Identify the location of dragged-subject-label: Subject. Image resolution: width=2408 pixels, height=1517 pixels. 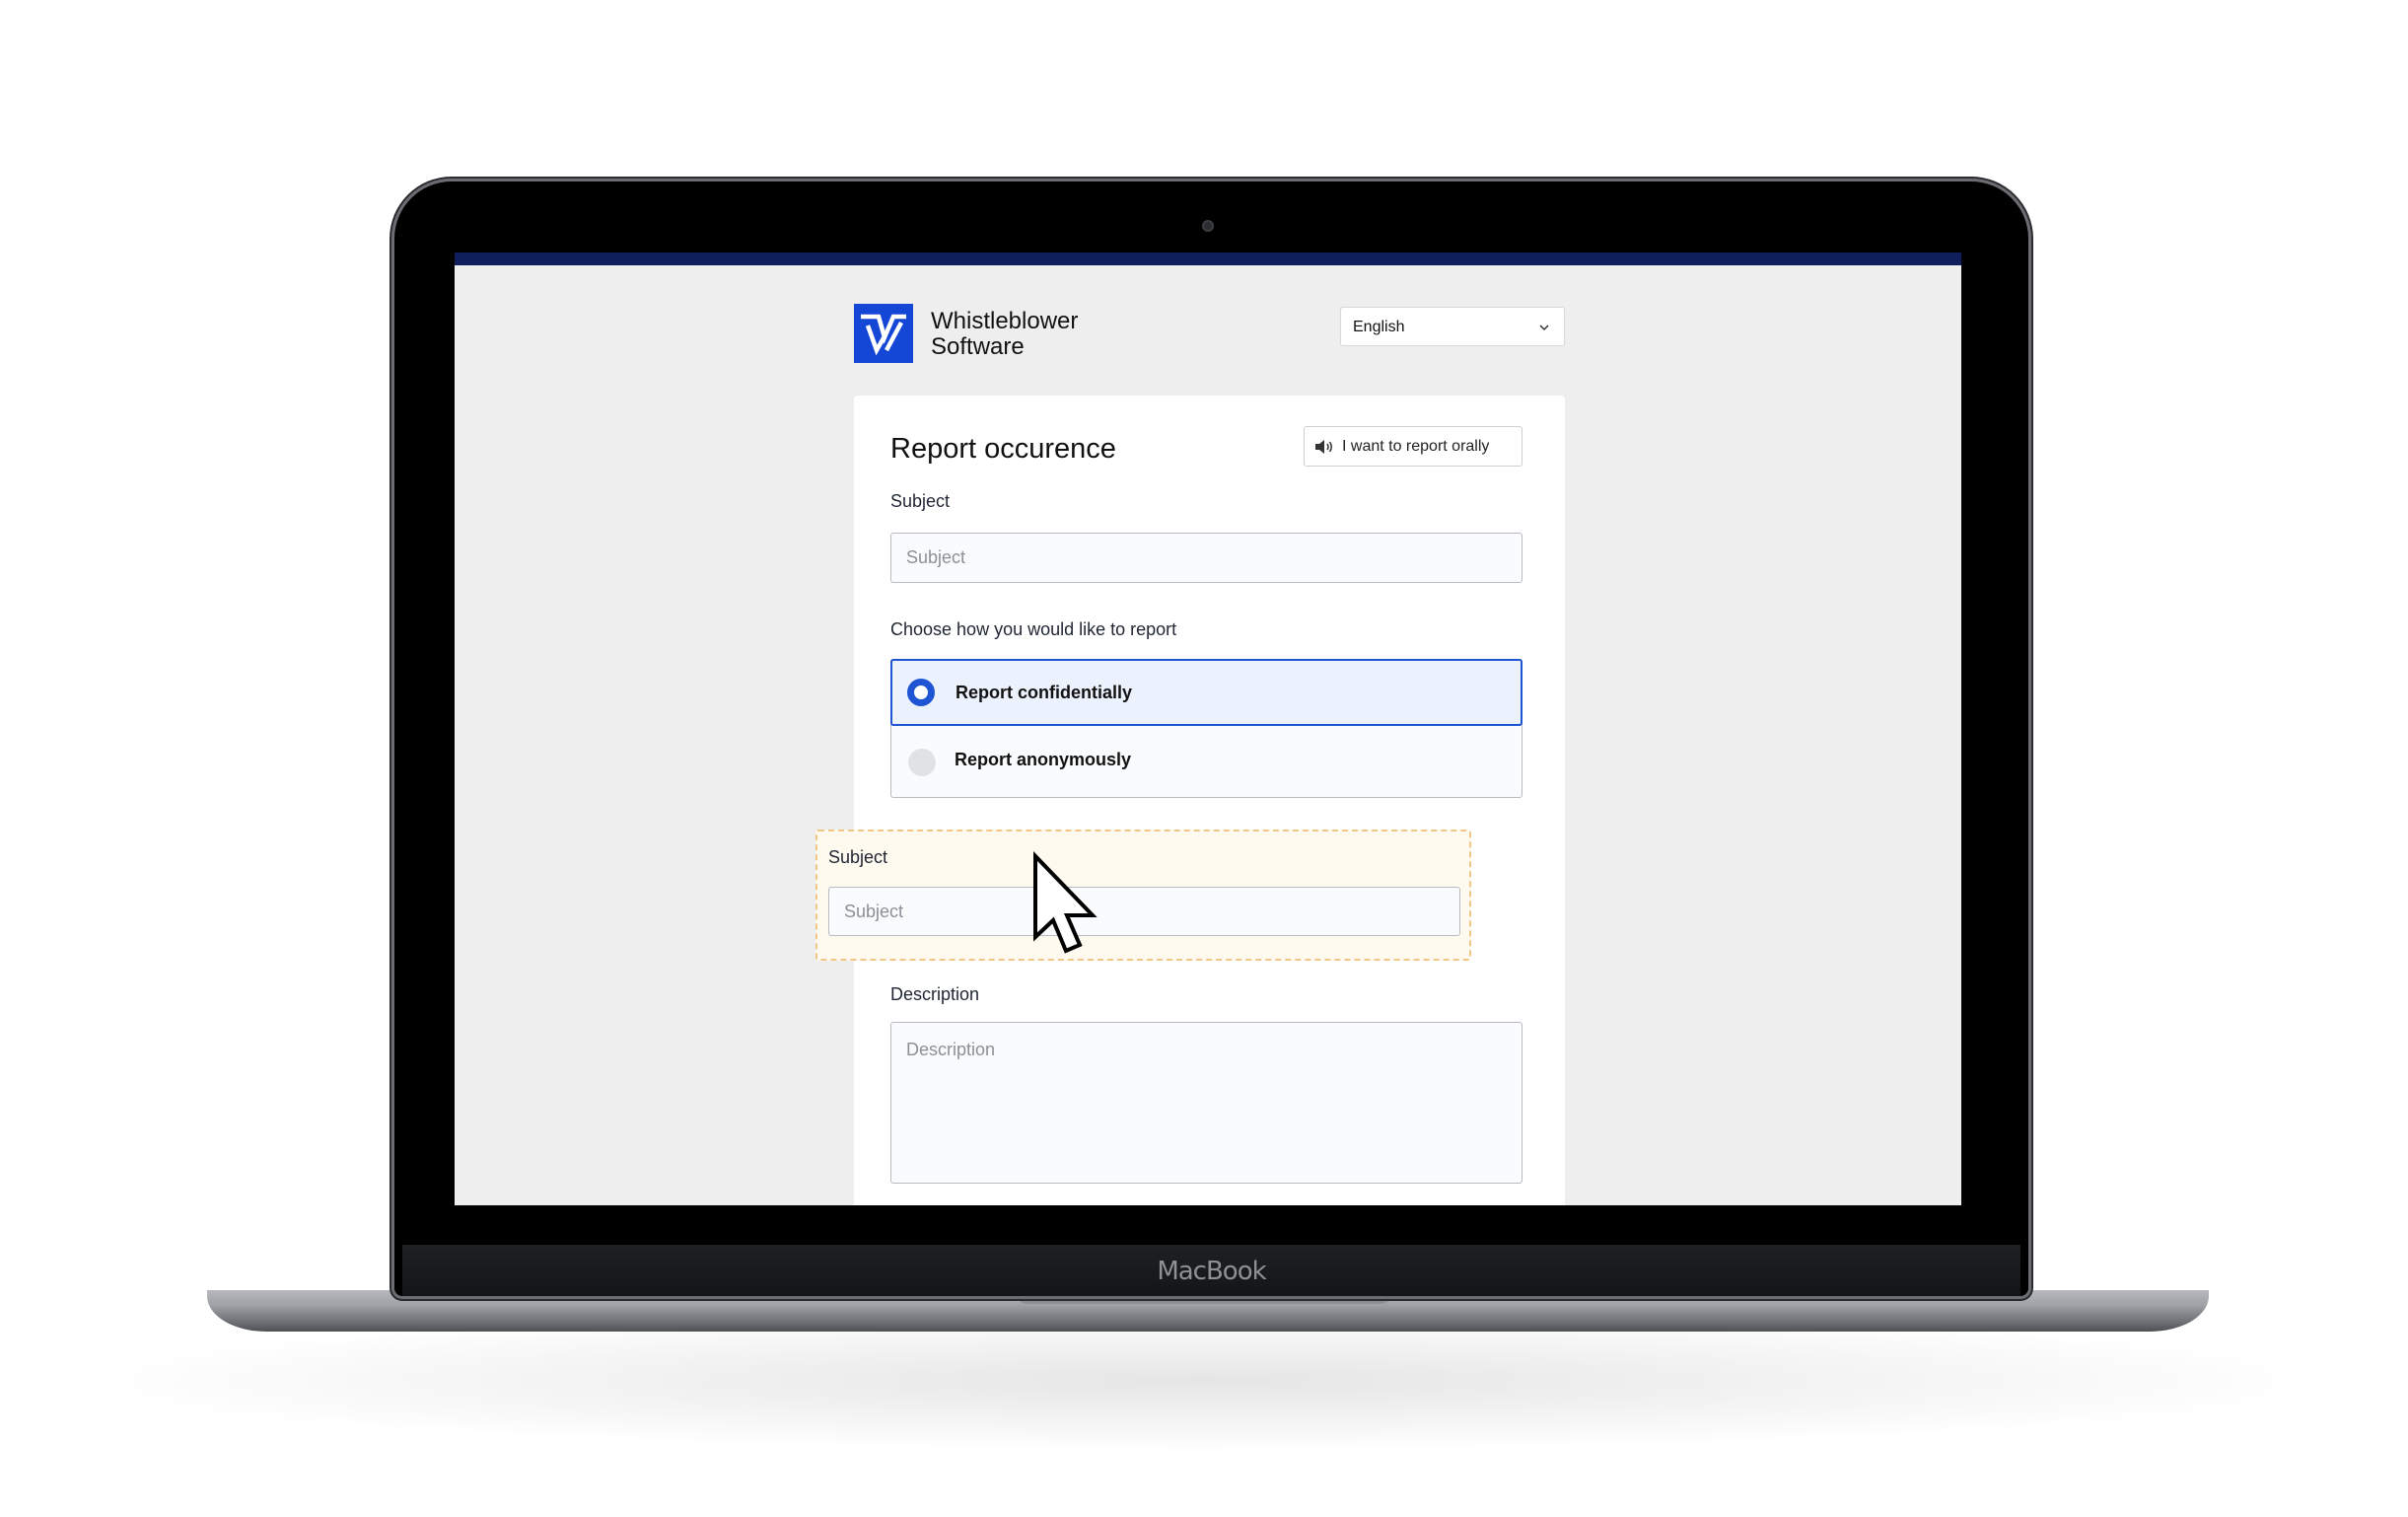
(858, 857).